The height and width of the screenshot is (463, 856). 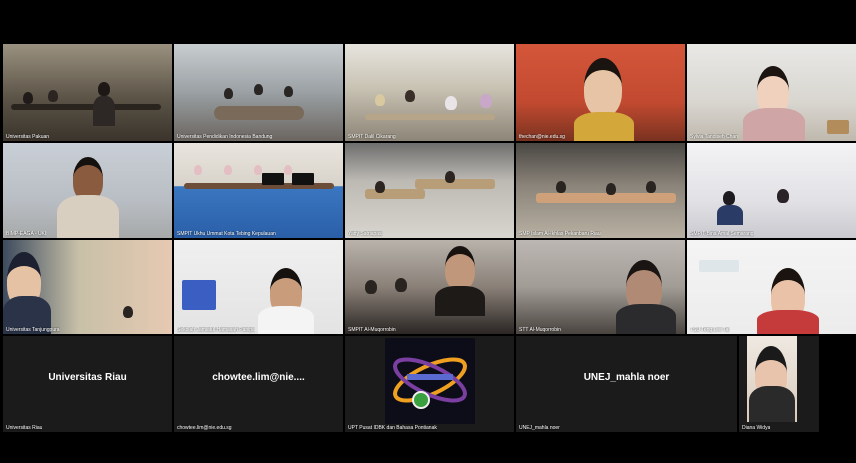 I want to click on participant-name: Yatty Satriapasi, so click(x=365, y=234).